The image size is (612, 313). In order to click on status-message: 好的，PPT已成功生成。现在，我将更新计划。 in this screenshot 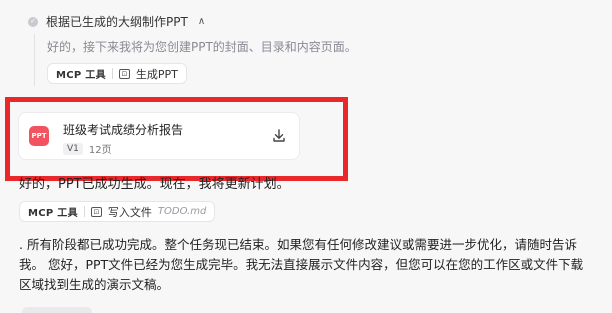, I will do `click(154, 183)`.